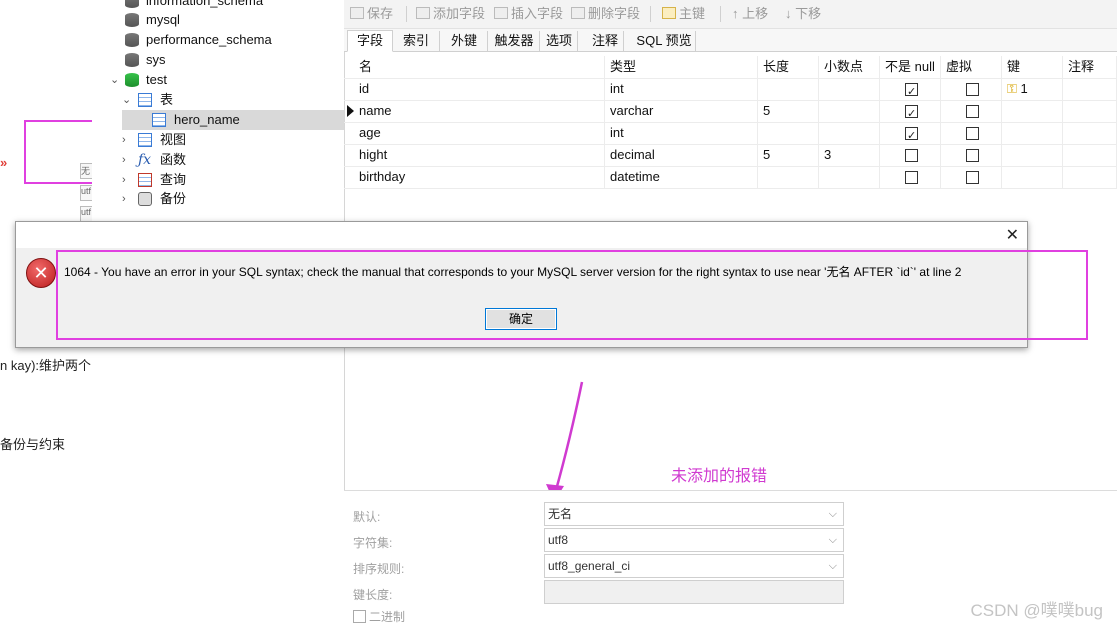  I want to click on tree-item-views: › 视图, so click(231, 140).